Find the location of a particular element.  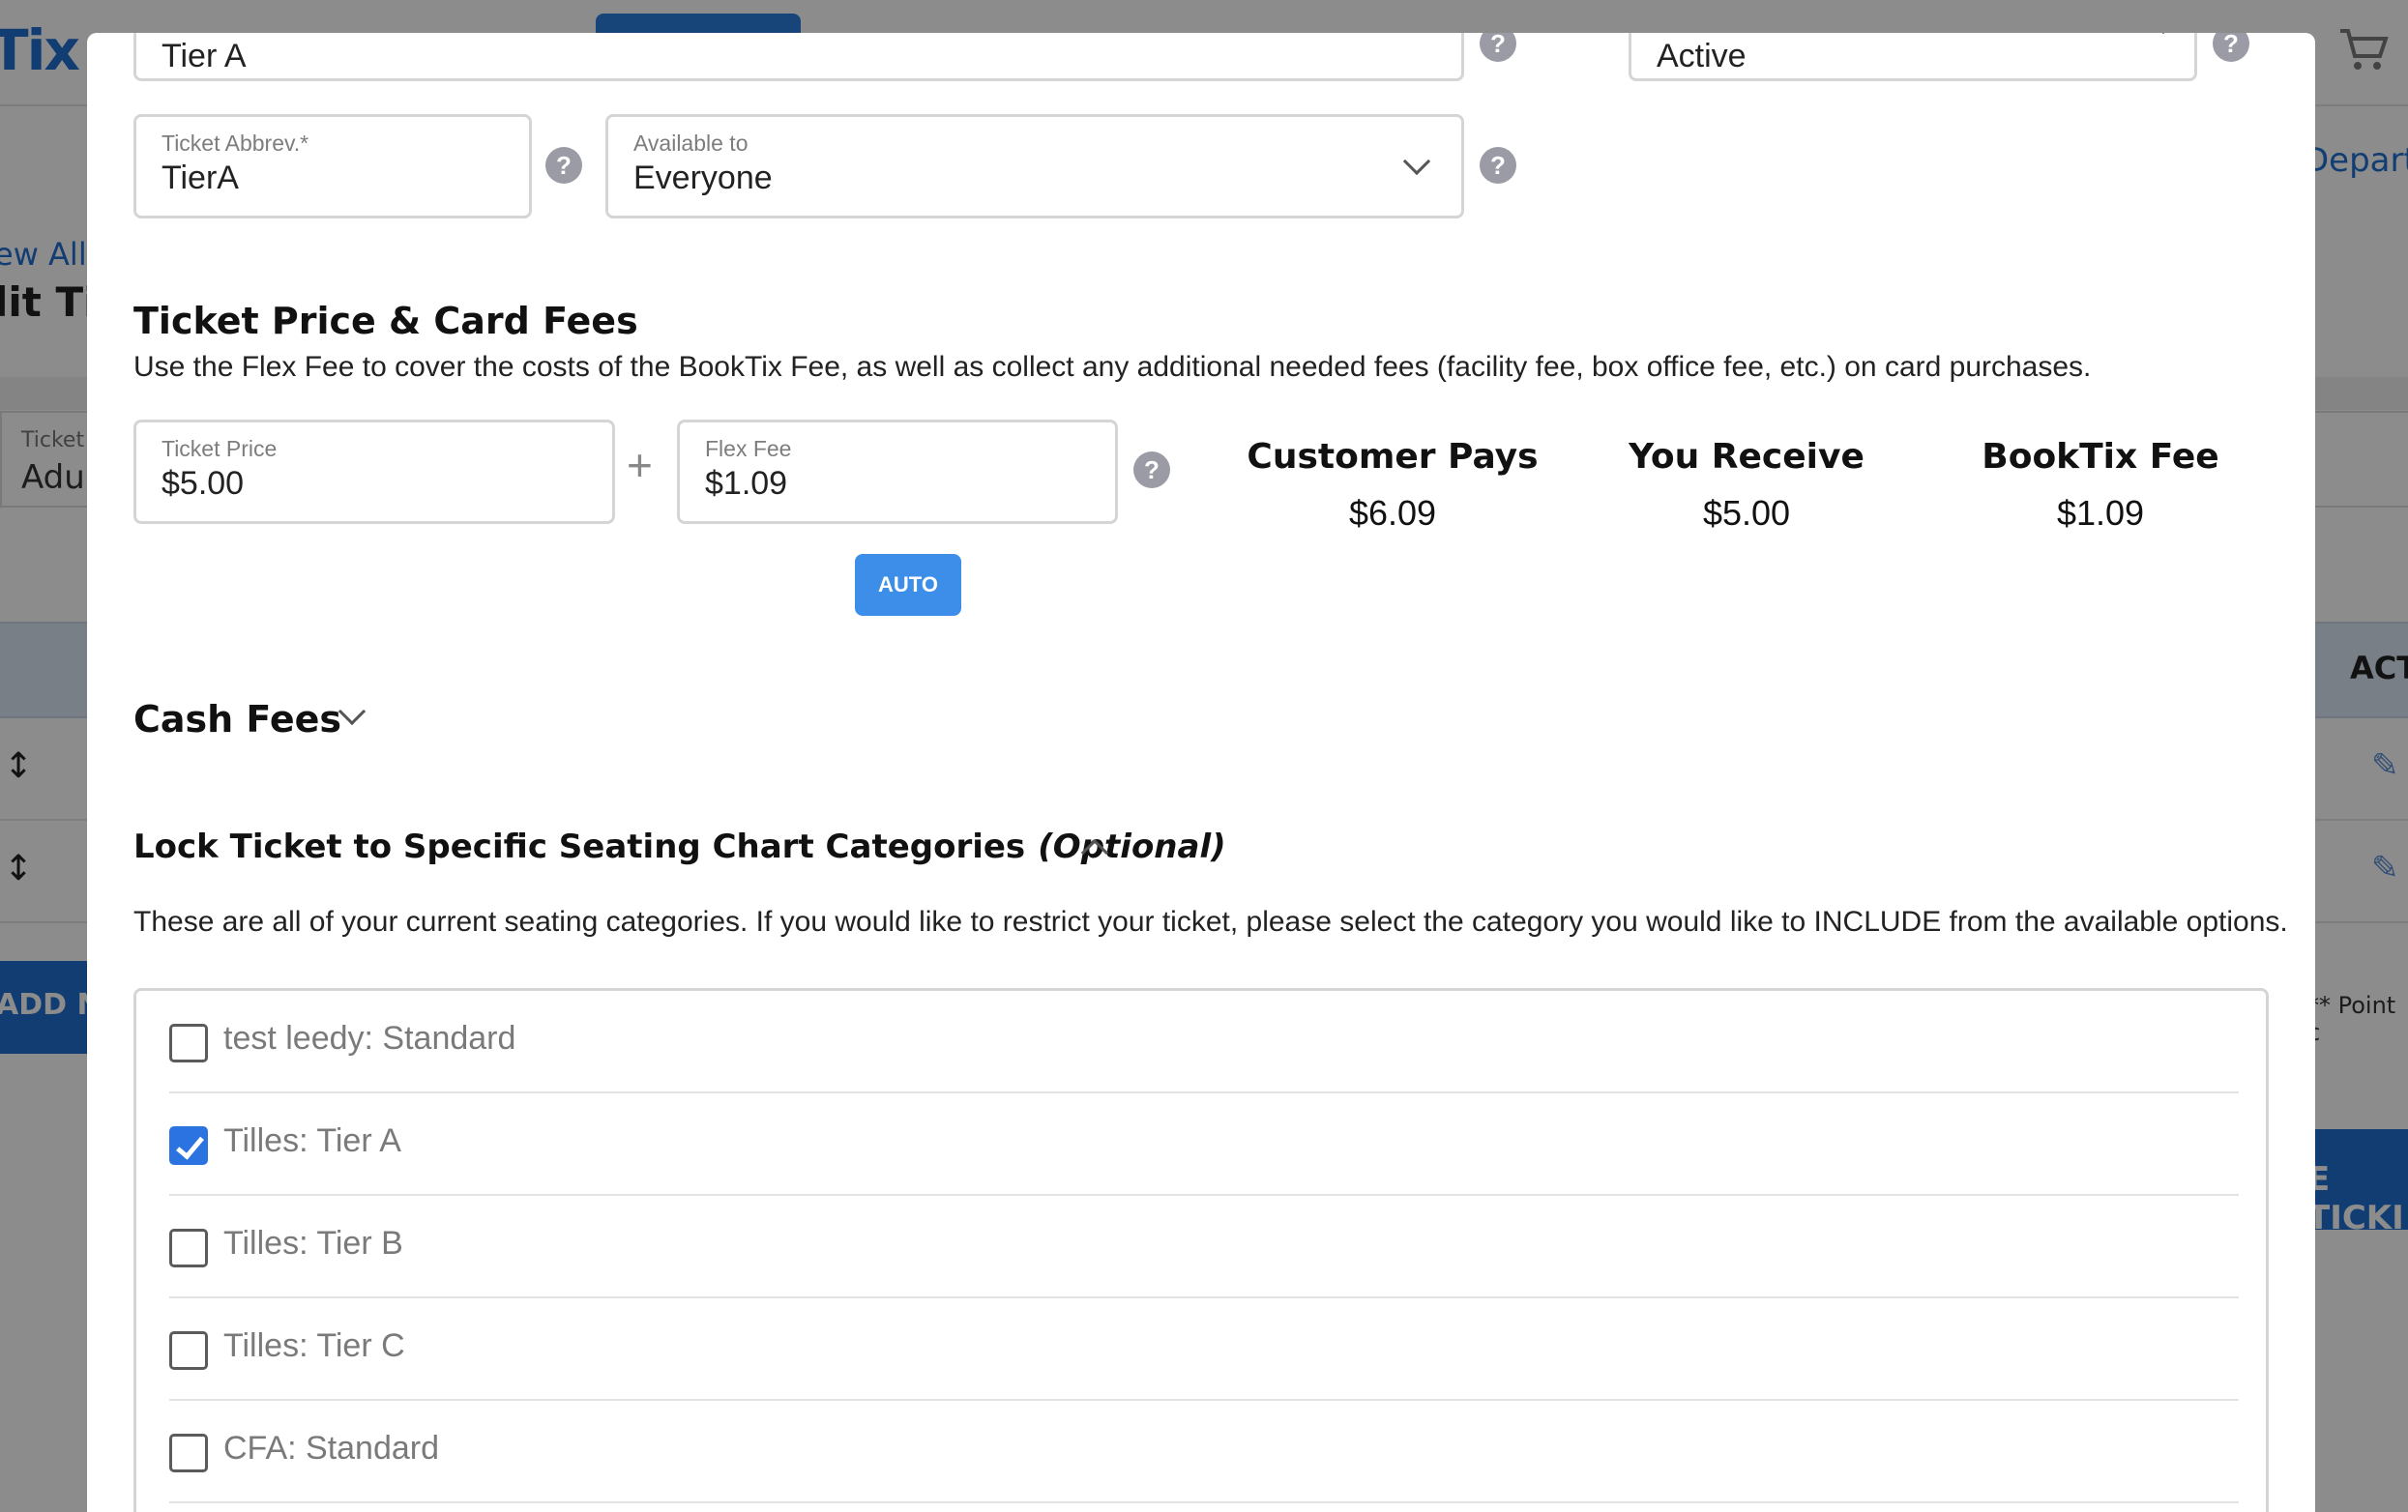

category-label: Tilles: Tier C is located at coordinates (314, 1345).